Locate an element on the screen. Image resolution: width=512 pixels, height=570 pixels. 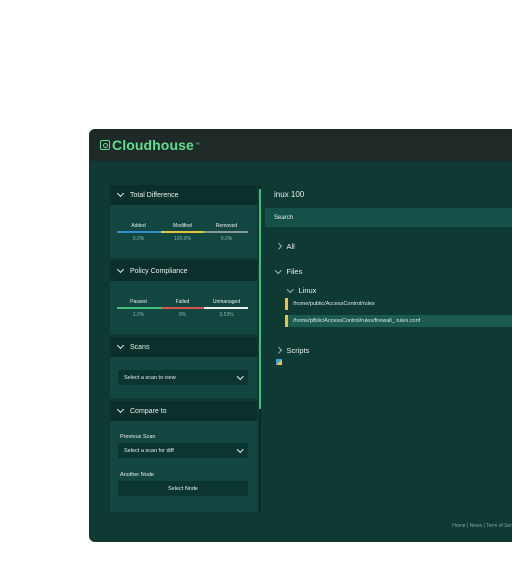
policy-compliance-header: Policy Compliance is located at coordinates (183, 271).